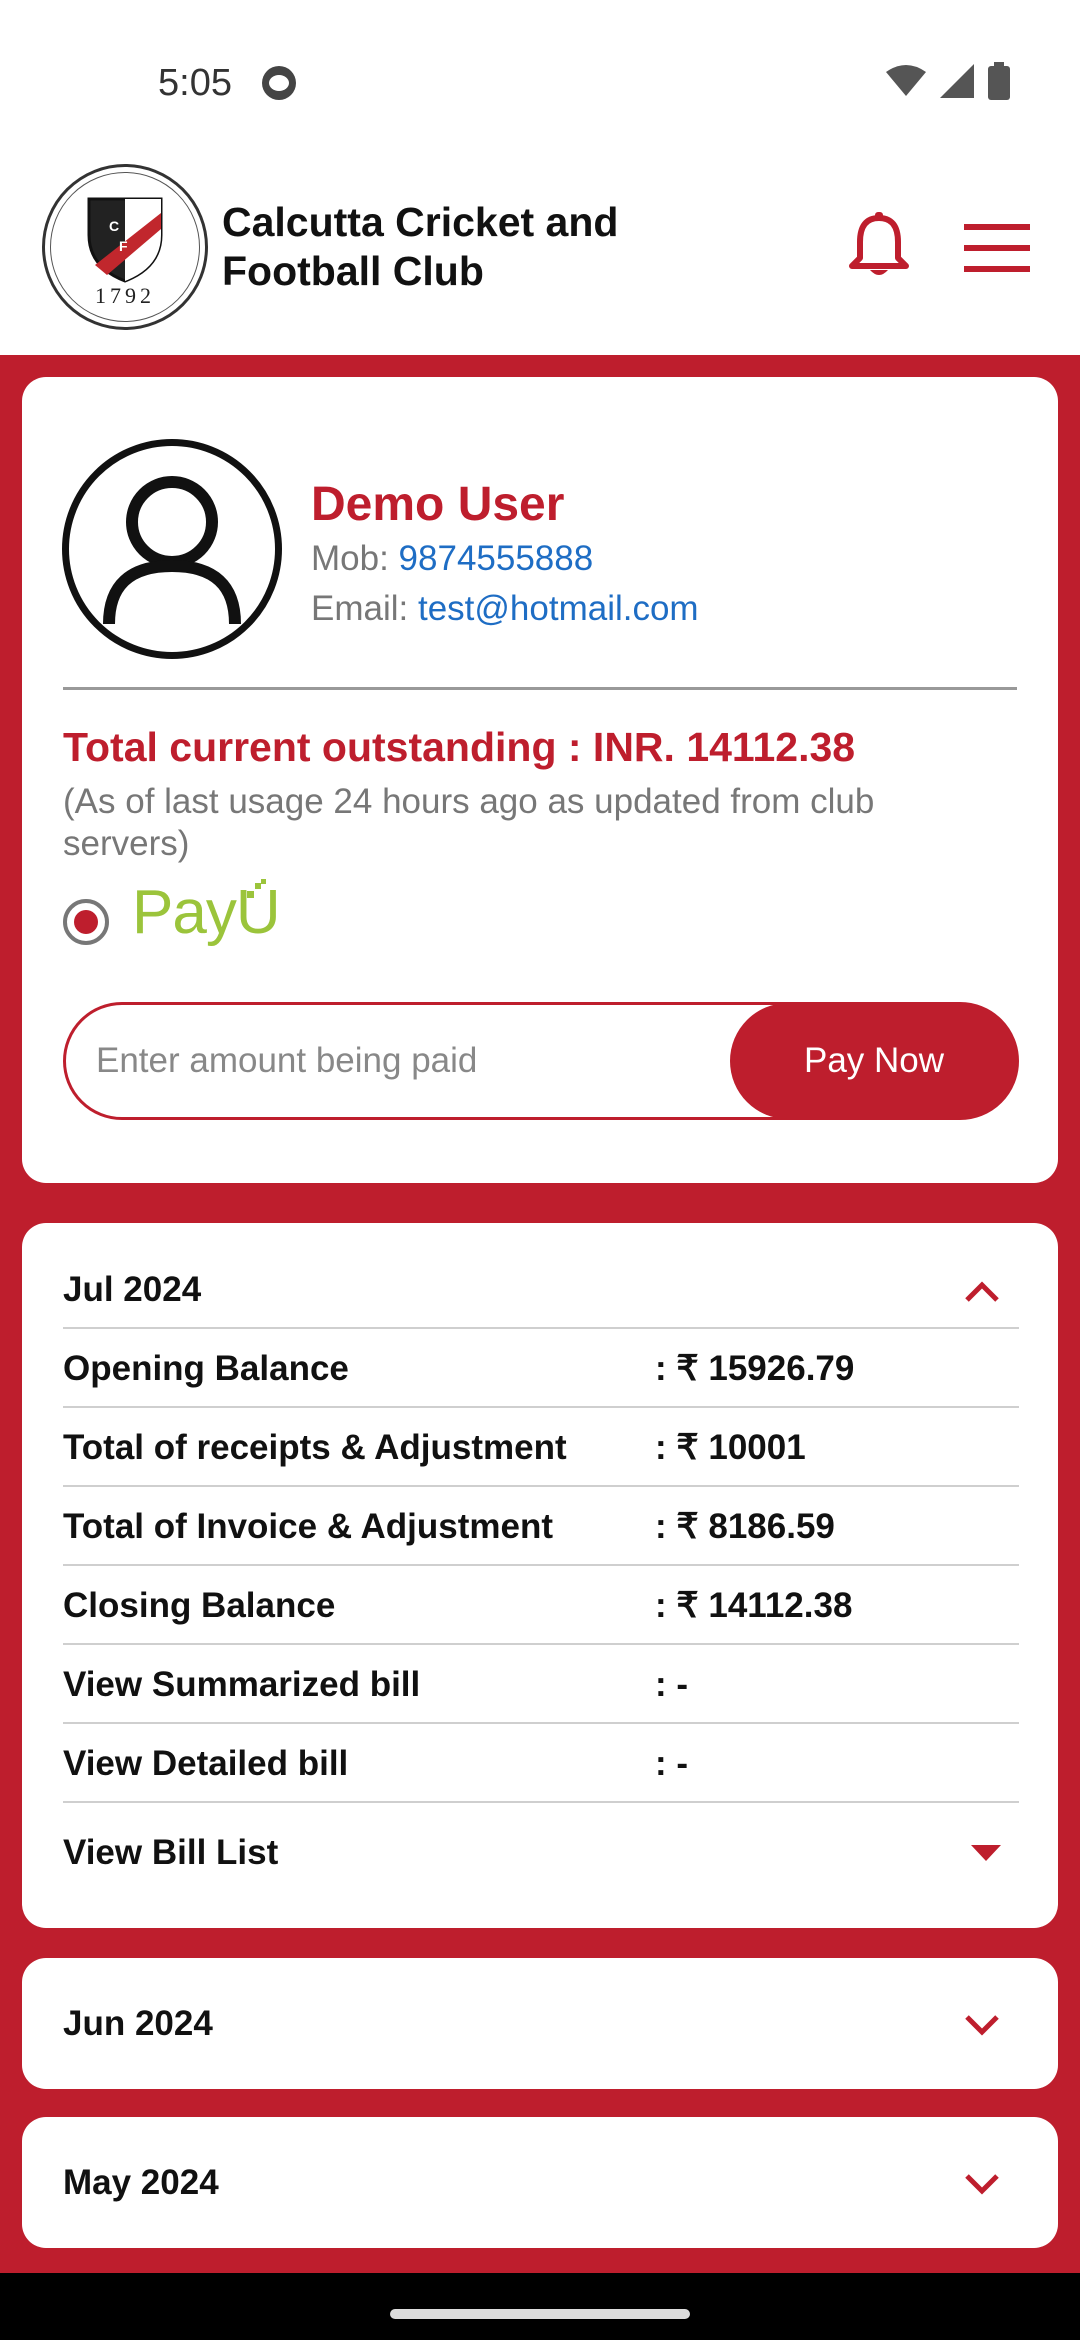  I want to click on notification-bell-icon, so click(879, 245).